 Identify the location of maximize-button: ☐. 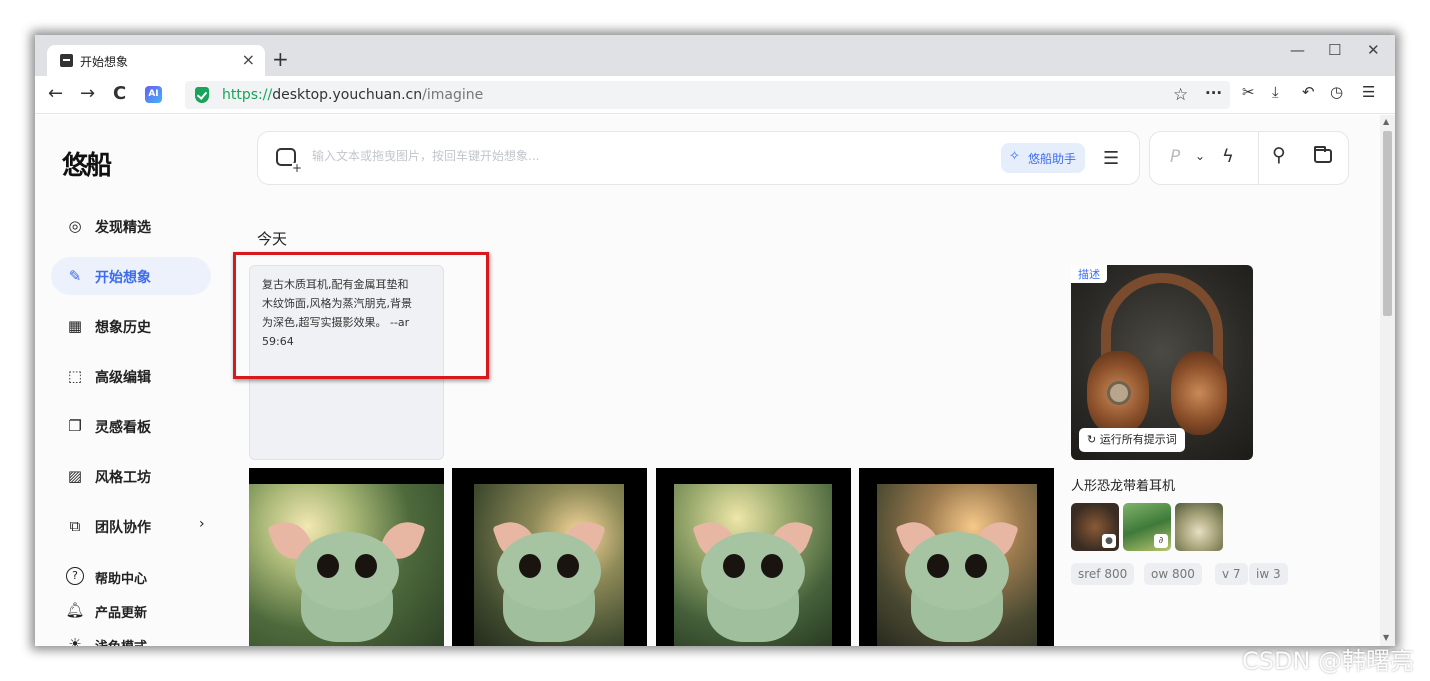
(1334, 50).